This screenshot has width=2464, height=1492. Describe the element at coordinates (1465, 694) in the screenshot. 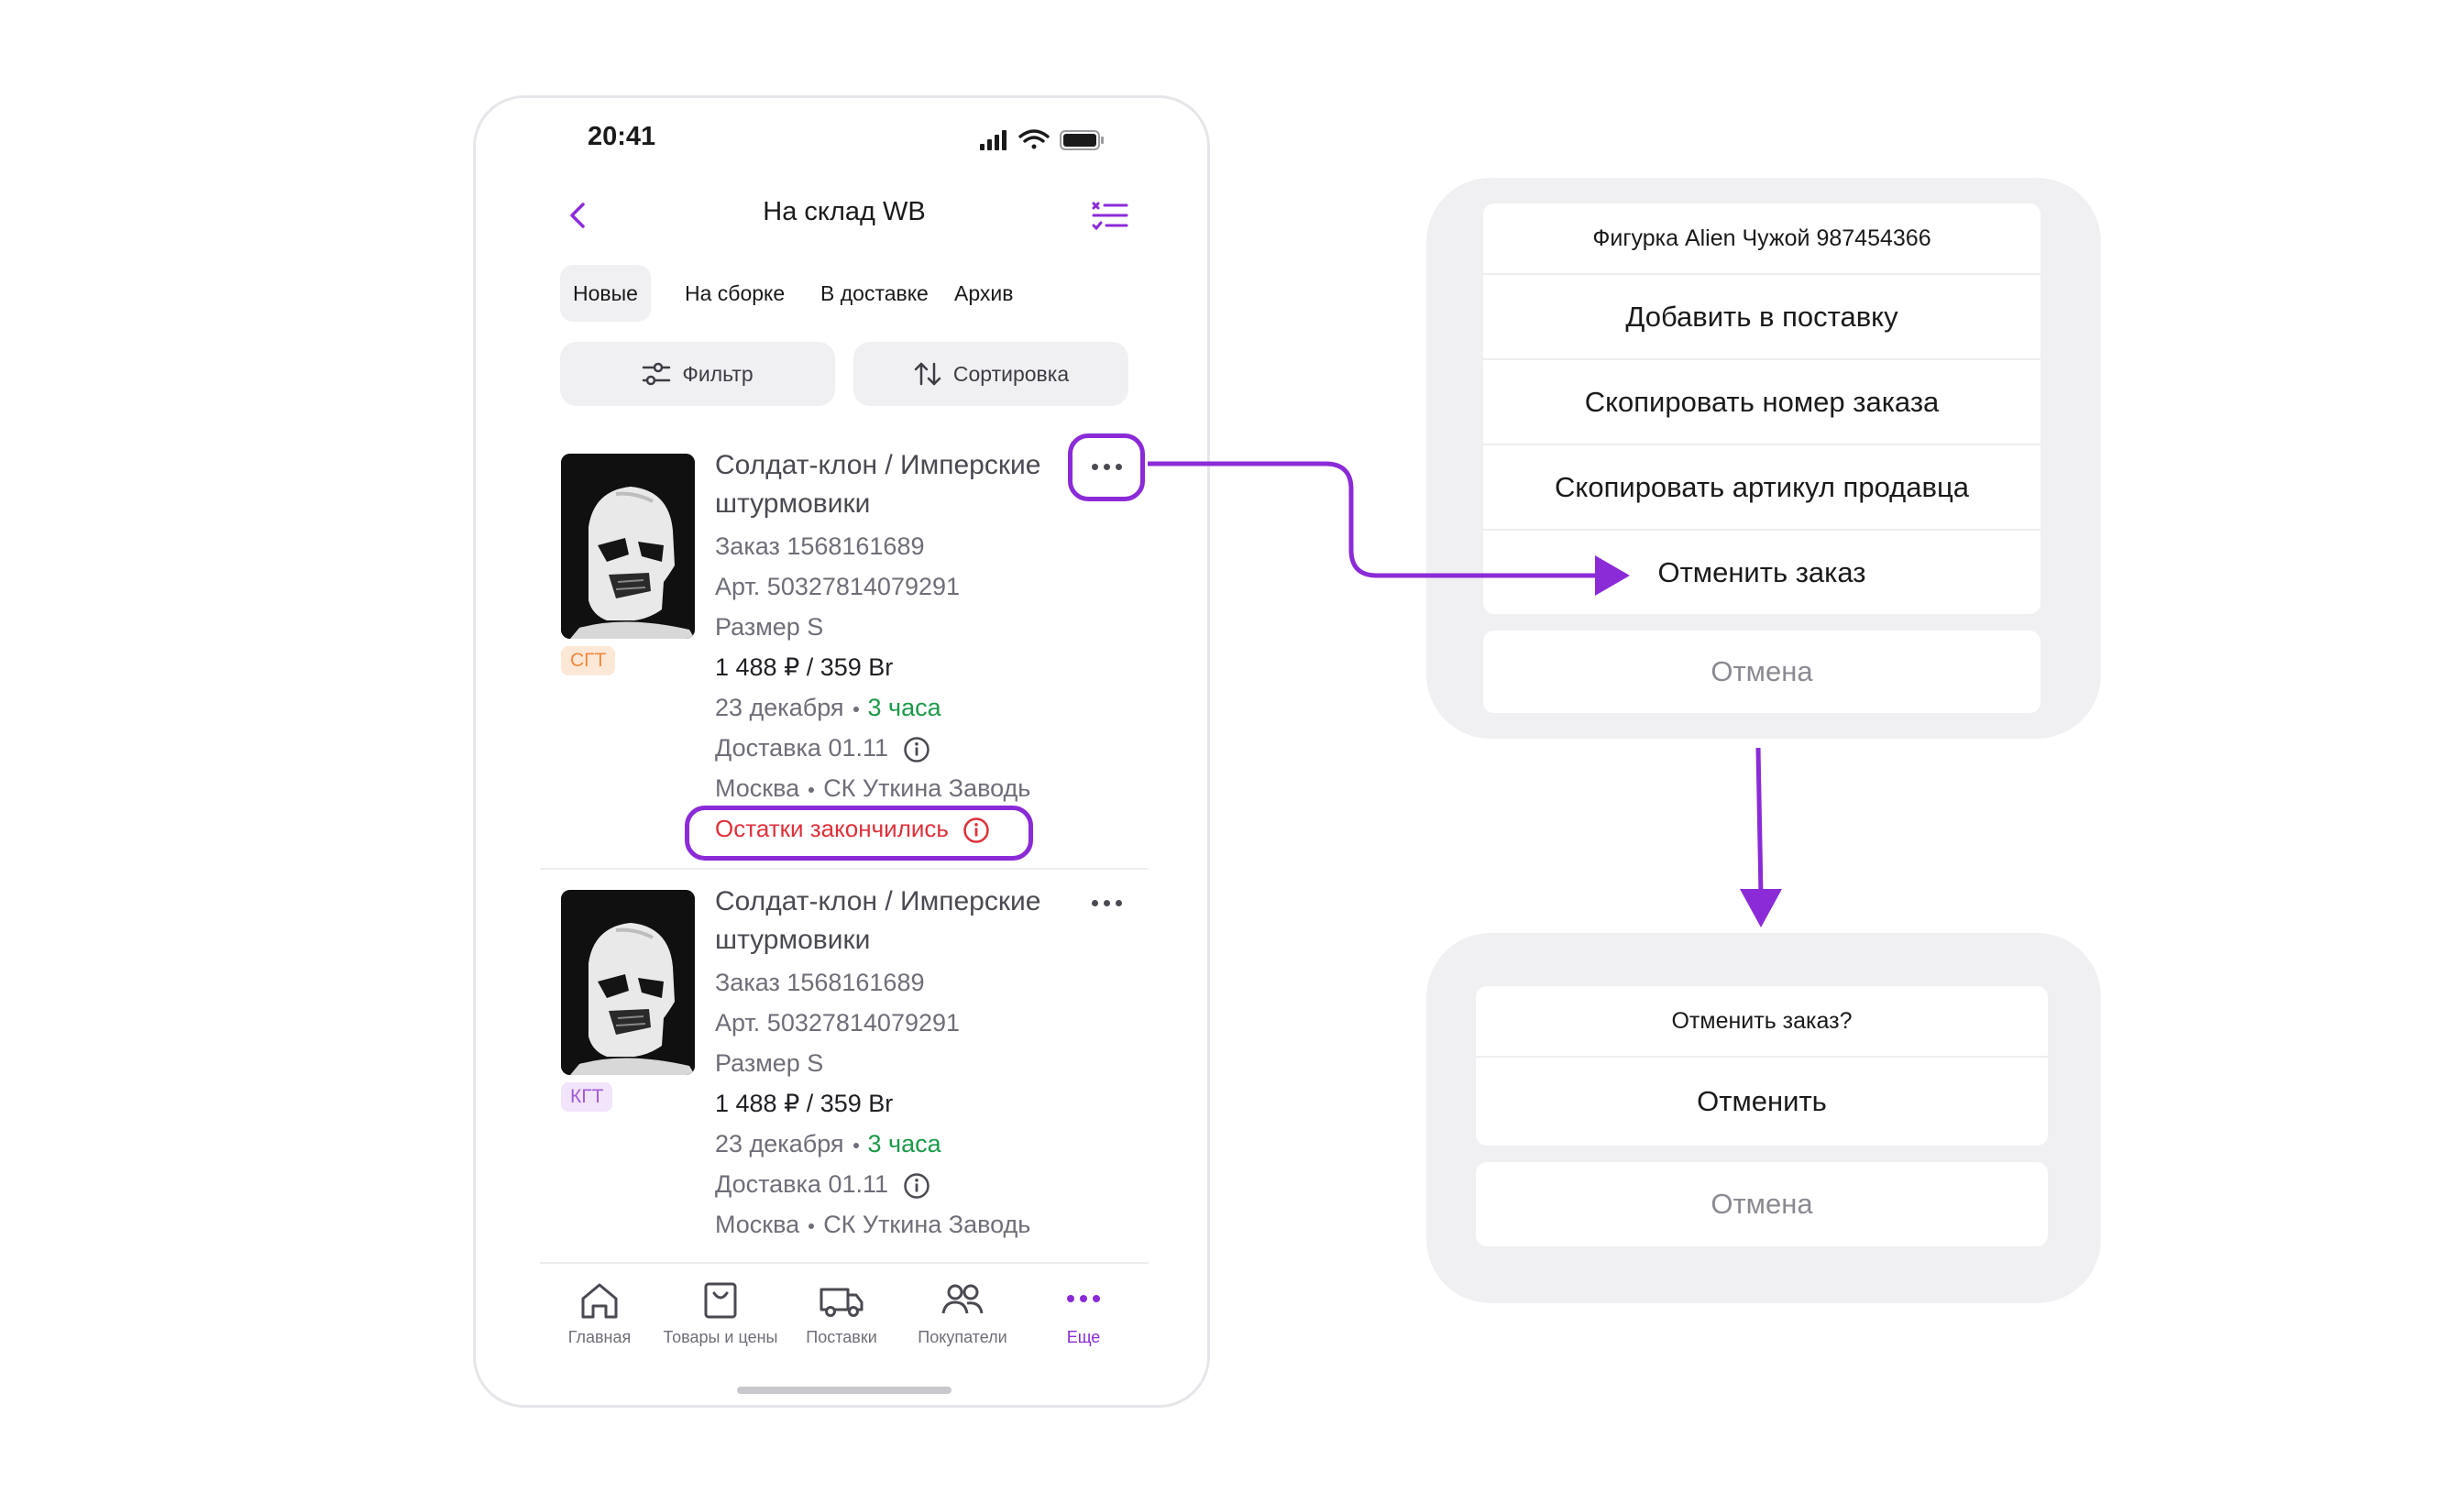

I see `flow-arrows` at that location.